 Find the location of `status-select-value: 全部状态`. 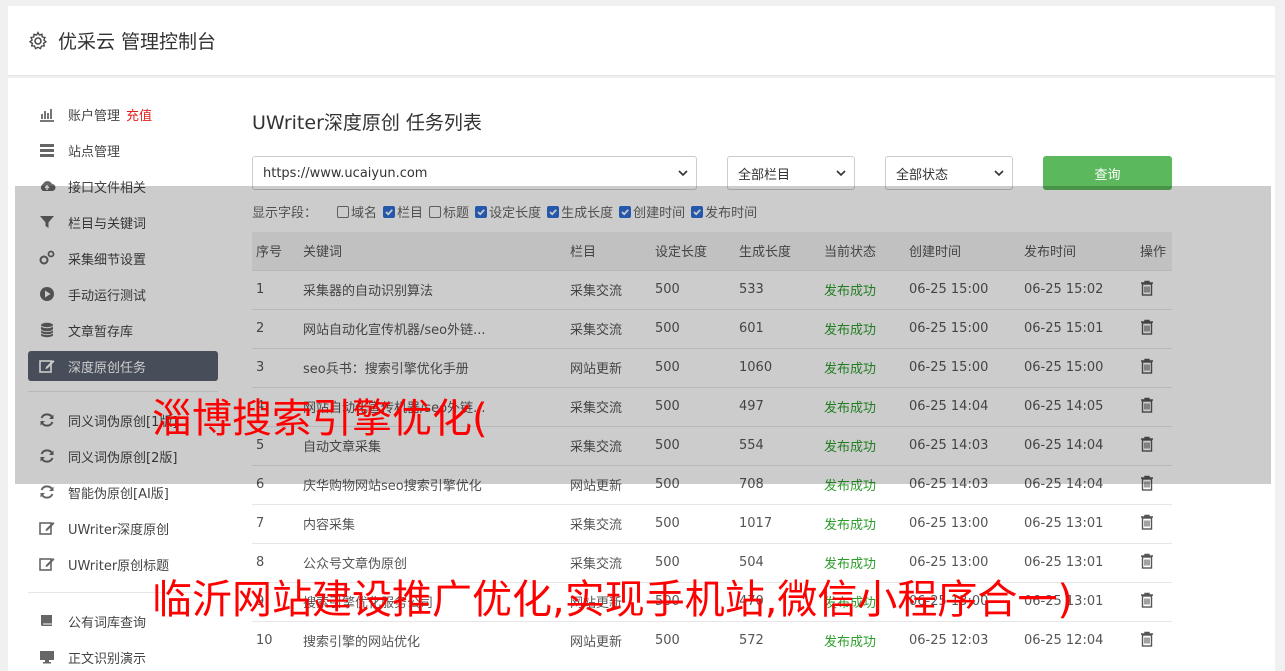

status-select-value: 全部状态 is located at coordinates (922, 175).